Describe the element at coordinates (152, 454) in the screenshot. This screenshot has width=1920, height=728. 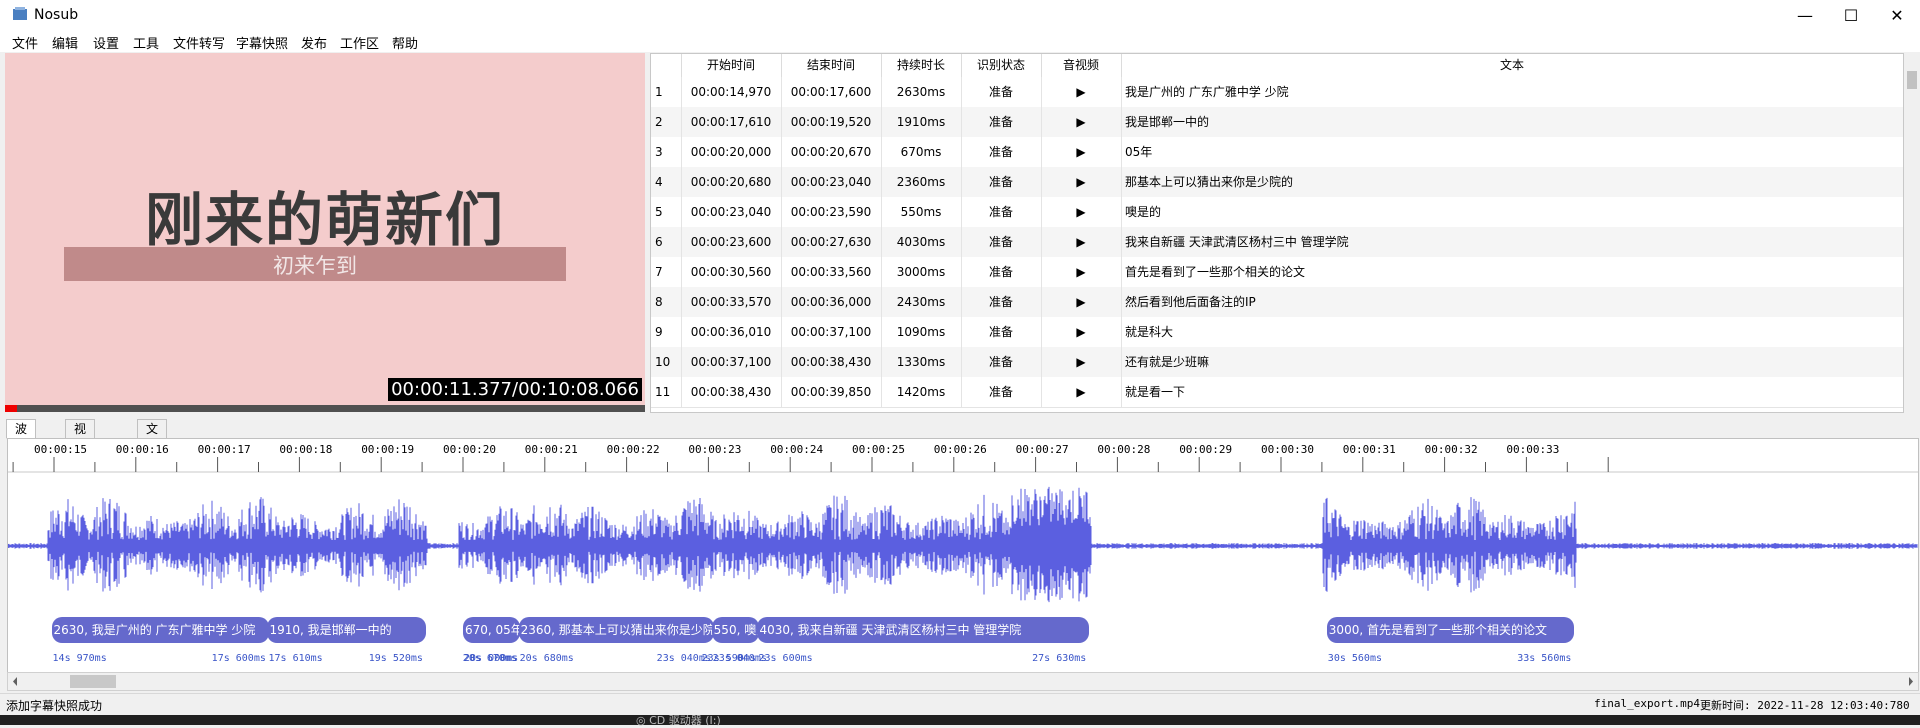
I see `tab-transcribe: 文件转写` at that location.